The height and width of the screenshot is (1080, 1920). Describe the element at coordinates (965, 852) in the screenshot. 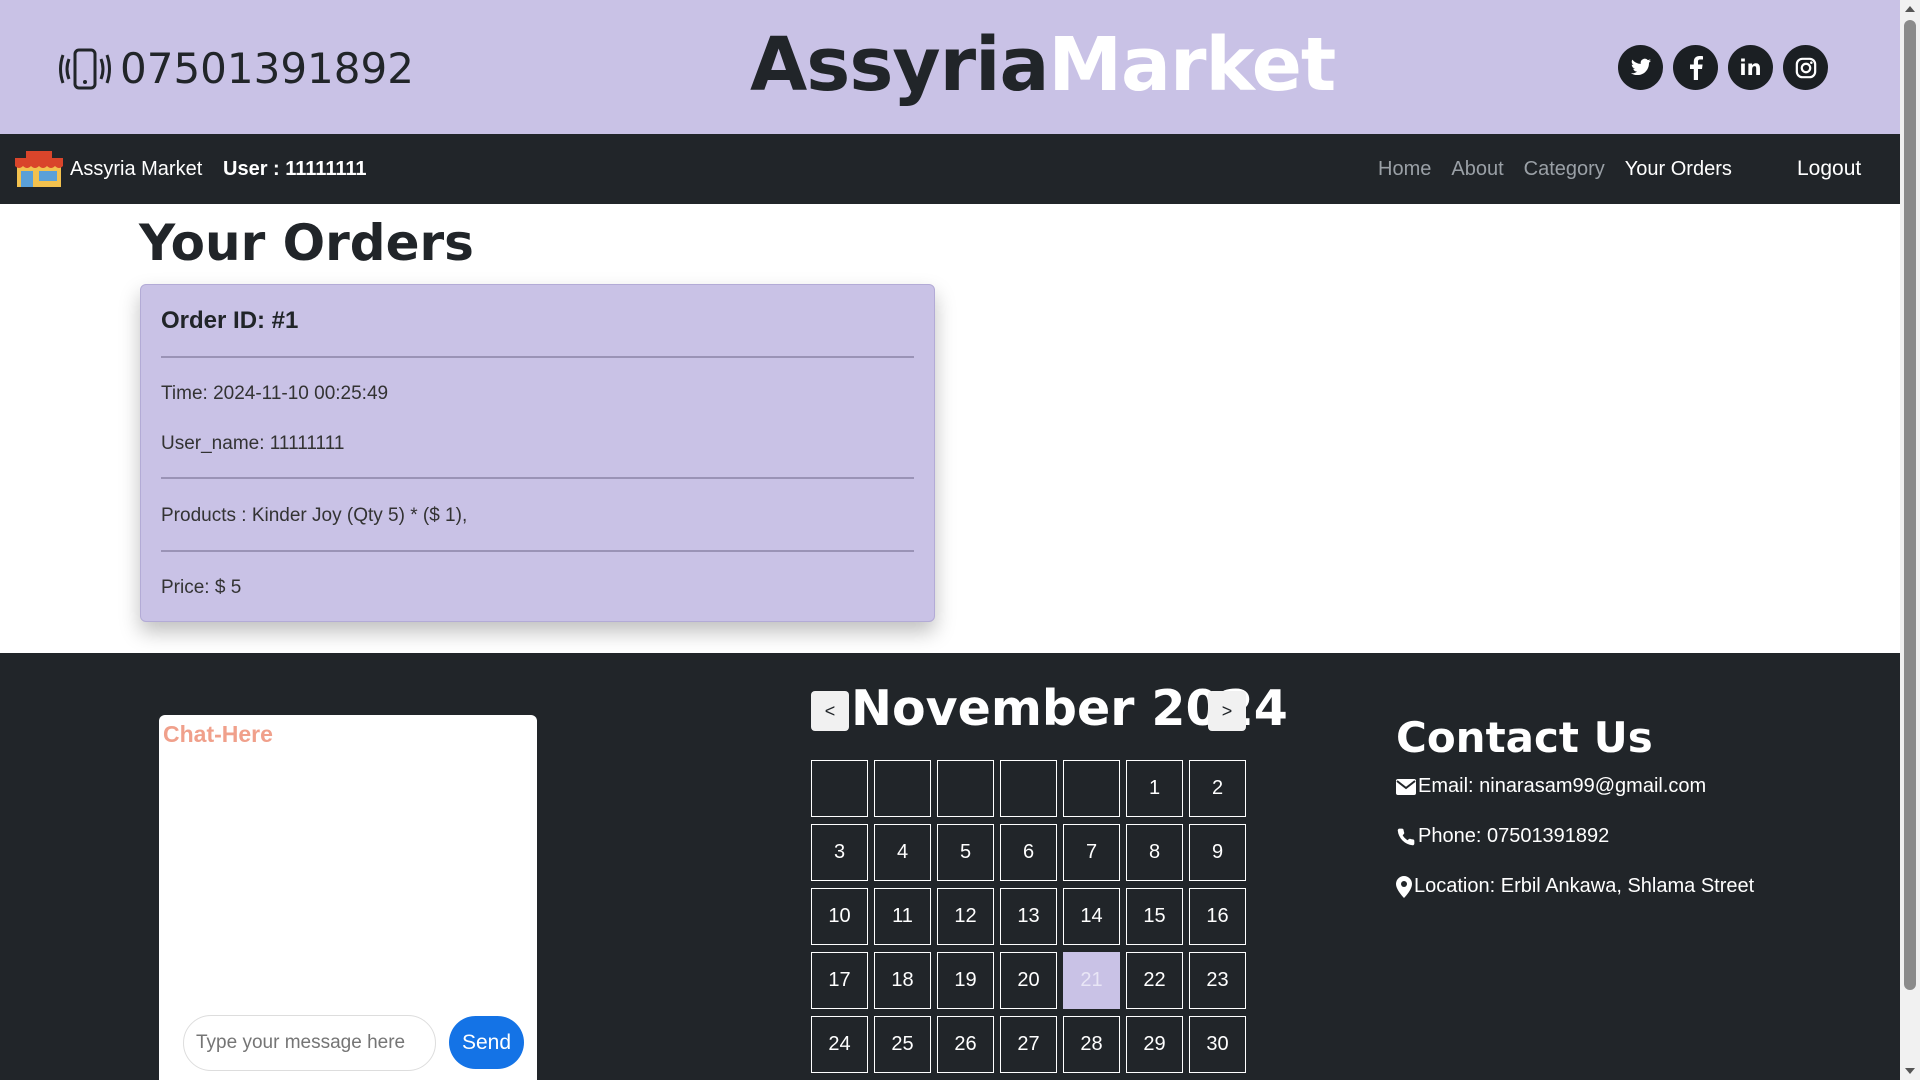

I see `calendar-day: 5` at that location.